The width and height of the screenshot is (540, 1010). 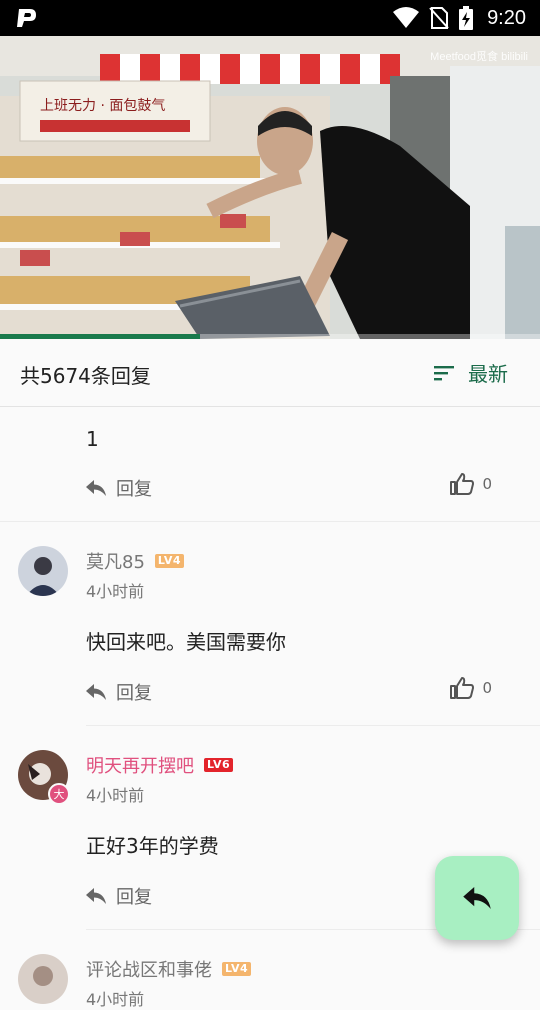 I want to click on write-reply-button, so click(x=477, y=898).